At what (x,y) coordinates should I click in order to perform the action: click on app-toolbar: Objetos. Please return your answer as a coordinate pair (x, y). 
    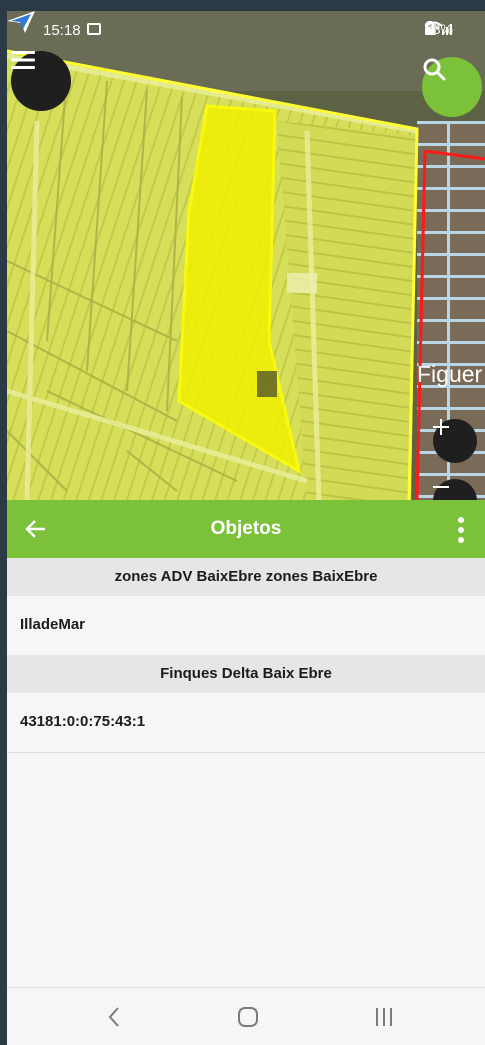
    Looking at the image, I should click on (246, 529).